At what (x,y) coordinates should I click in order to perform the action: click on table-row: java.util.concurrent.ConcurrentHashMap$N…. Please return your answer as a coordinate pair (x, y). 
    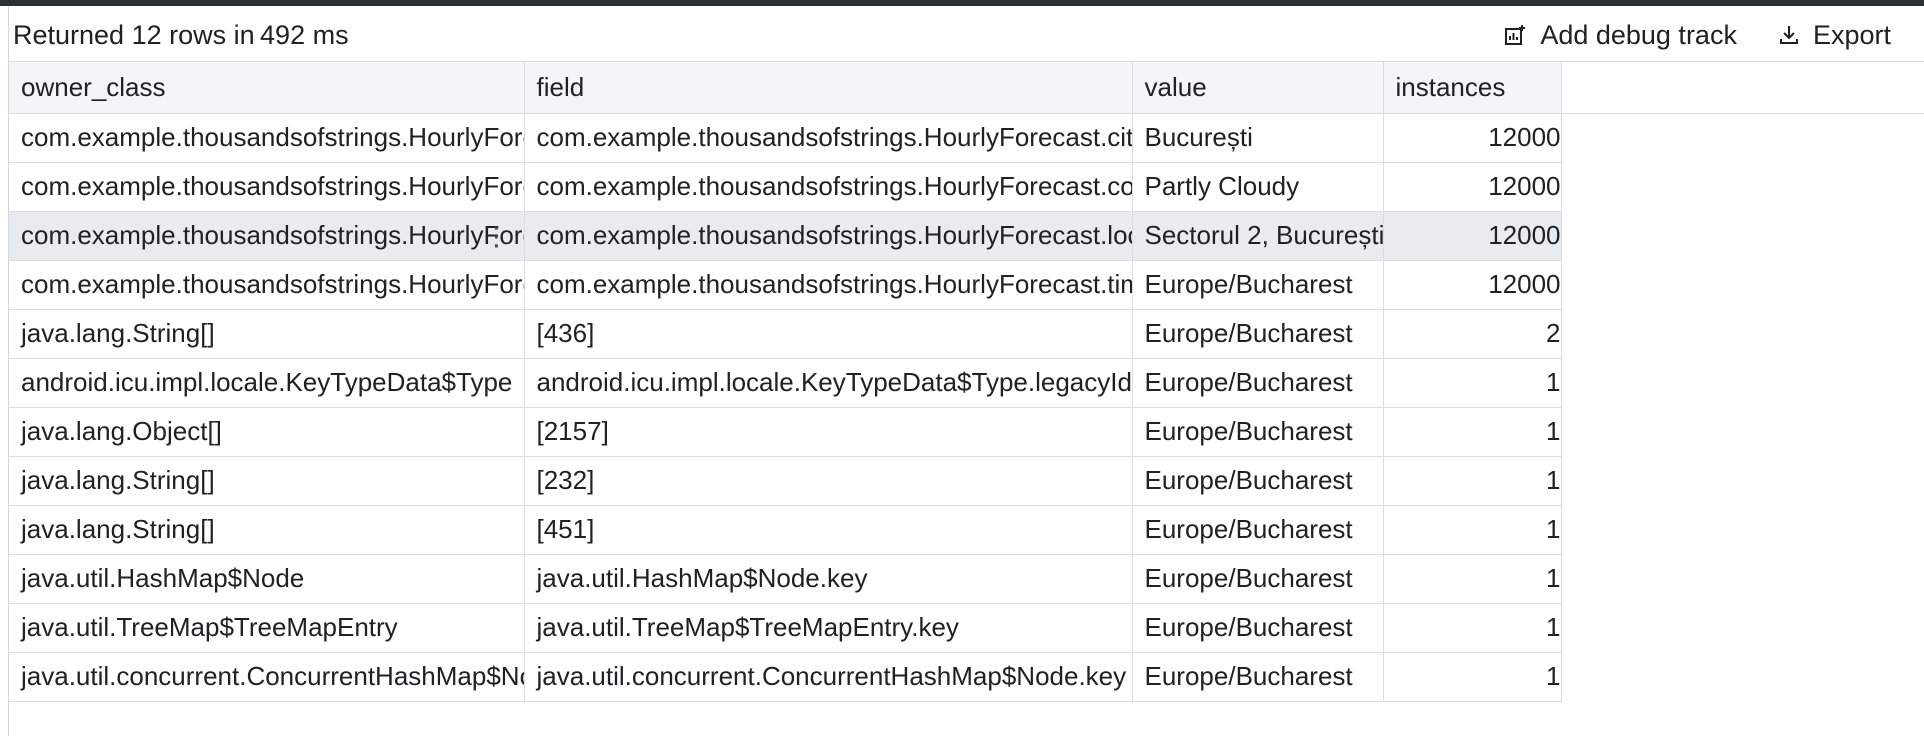
    Looking at the image, I should click on (966, 677).